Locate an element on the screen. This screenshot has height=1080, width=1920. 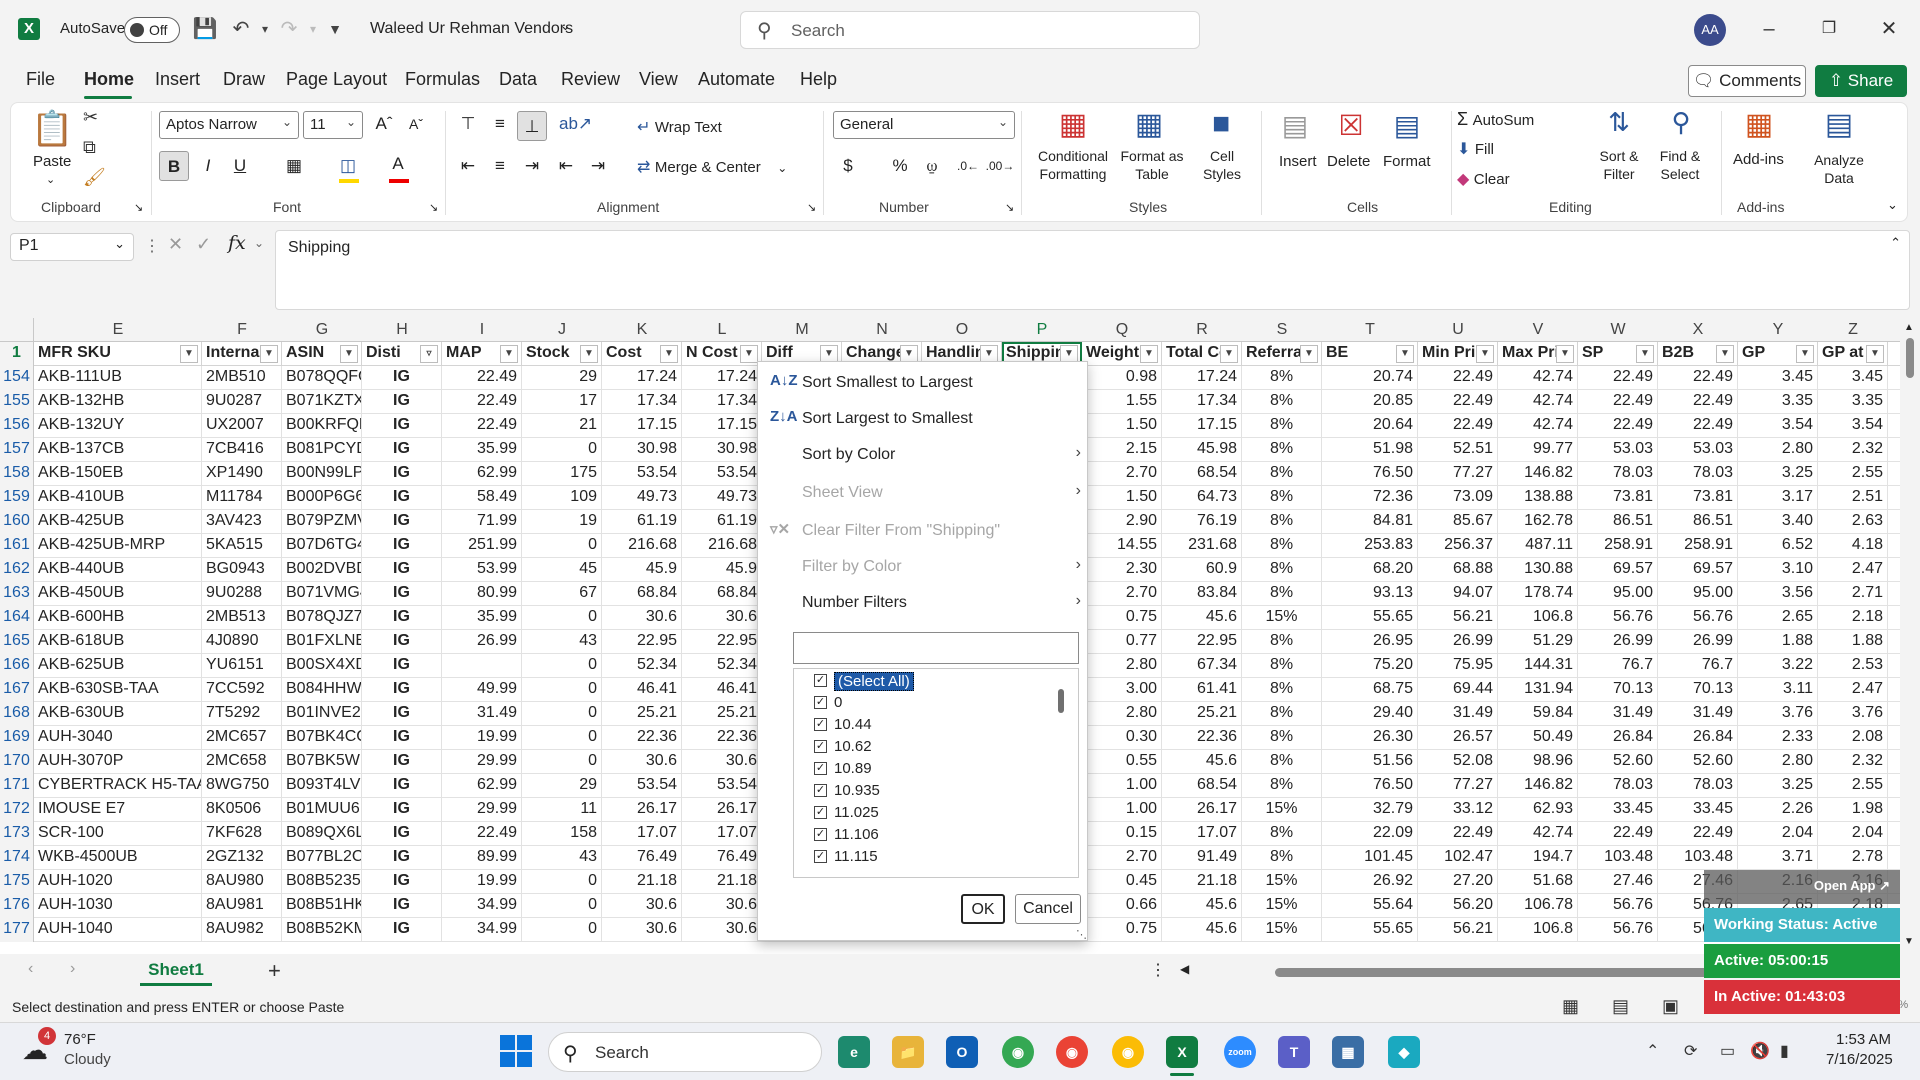
number-filters-item: Number Filters › is located at coordinates (923, 603).